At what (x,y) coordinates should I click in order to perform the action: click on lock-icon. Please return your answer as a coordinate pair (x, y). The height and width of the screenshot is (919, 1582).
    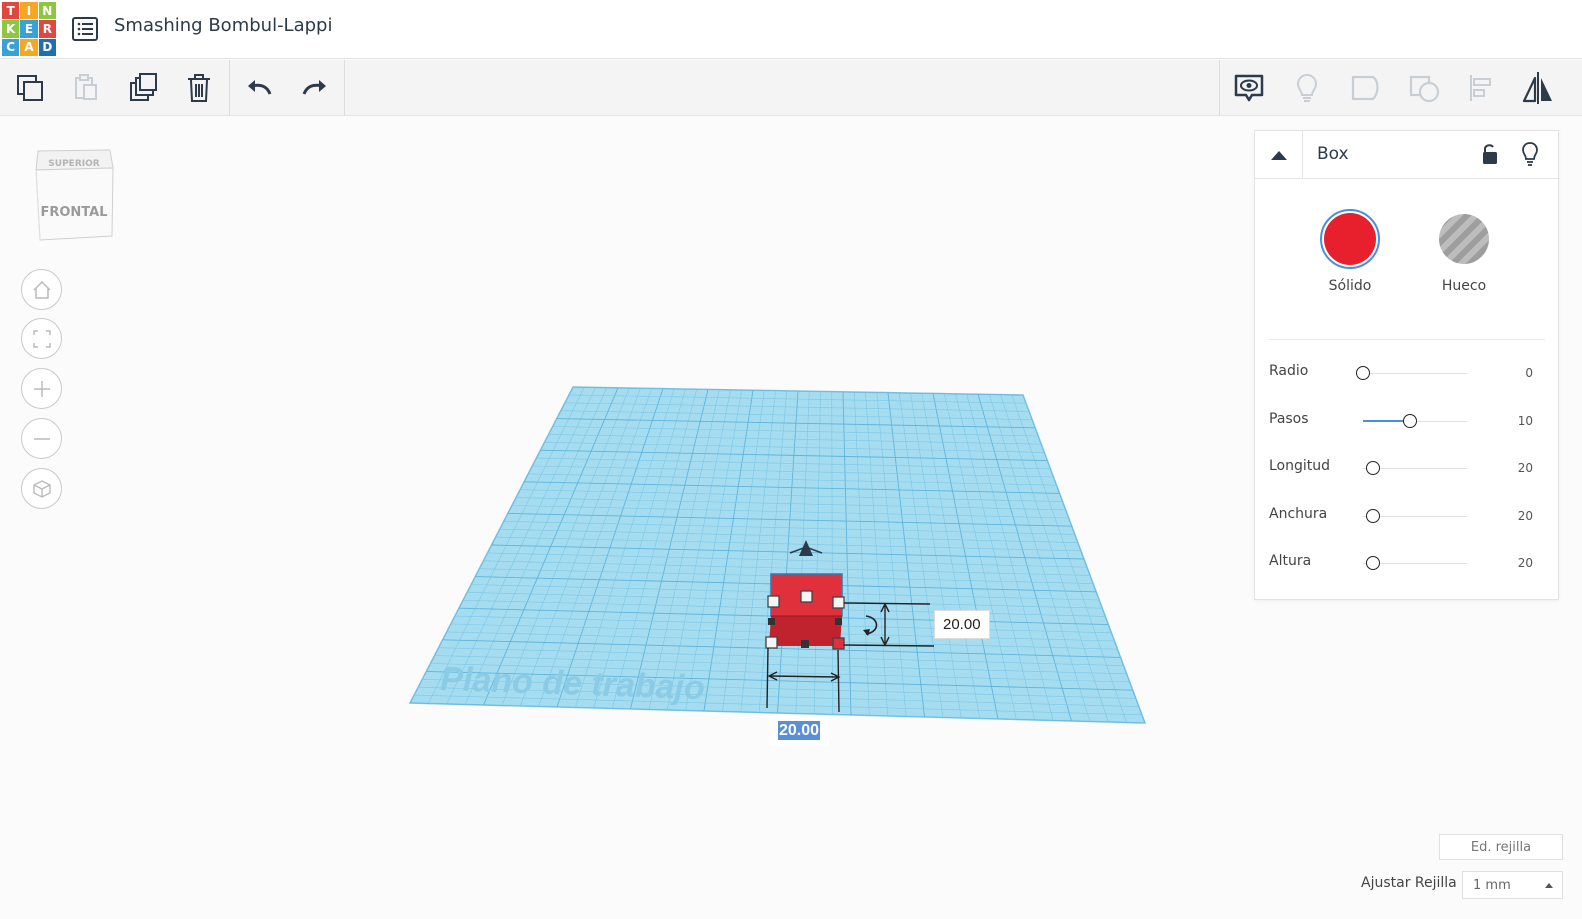
    Looking at the image, I should click on (1490, 154).